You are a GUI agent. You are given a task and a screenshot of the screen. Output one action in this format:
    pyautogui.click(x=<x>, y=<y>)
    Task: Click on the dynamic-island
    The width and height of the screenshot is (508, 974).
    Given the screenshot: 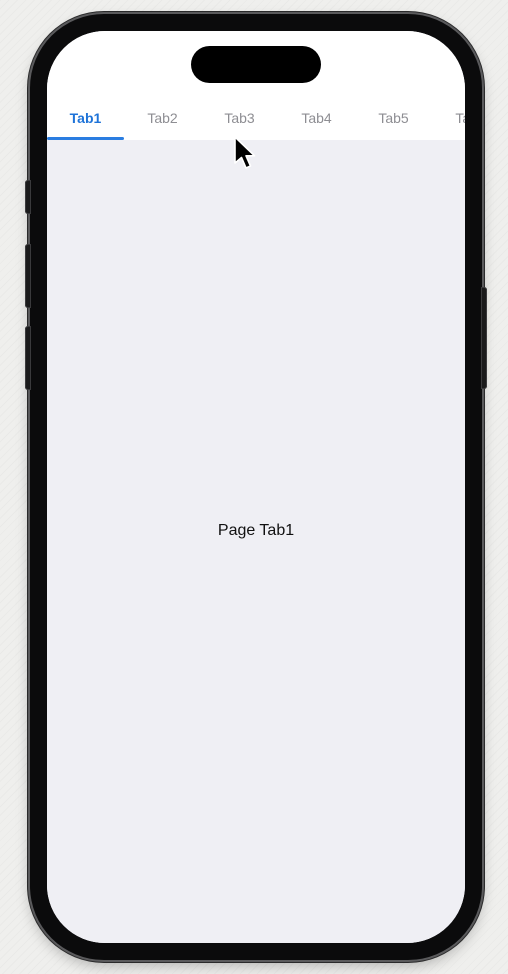 What is the action you would take?
    pyautogui.click(x=256, y=64)
    